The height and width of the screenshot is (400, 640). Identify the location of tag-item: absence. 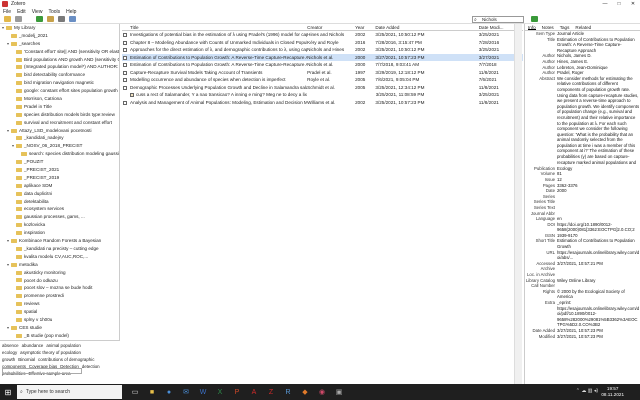
(10, 345).